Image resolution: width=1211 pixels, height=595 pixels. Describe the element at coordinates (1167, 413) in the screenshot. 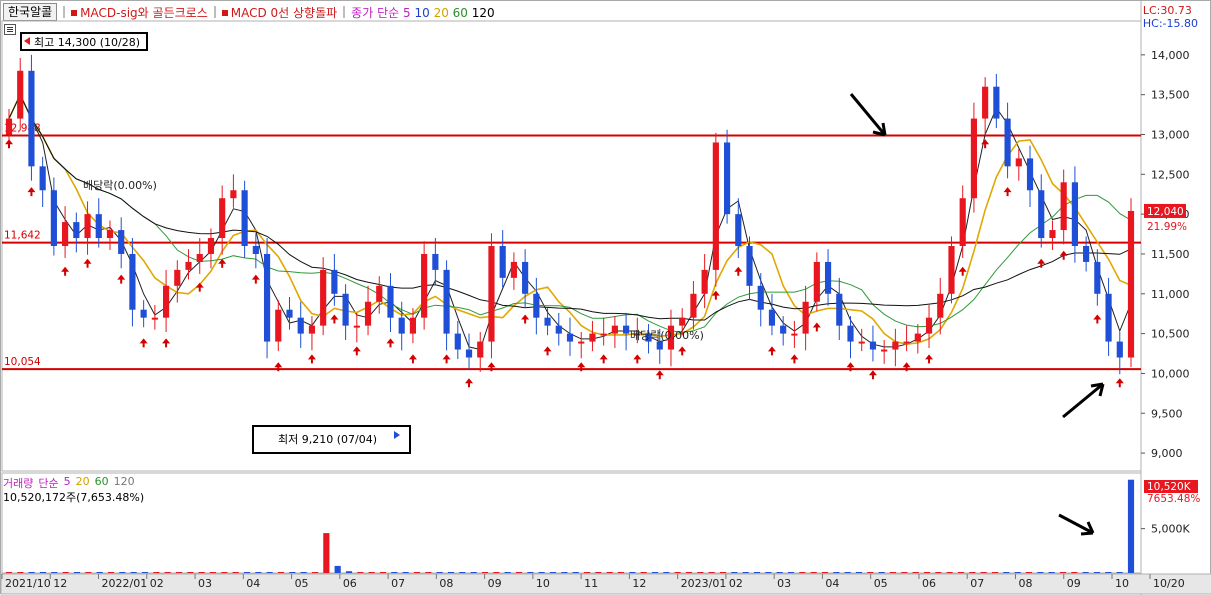

I see `y-tick-label: 9,500` at that location.